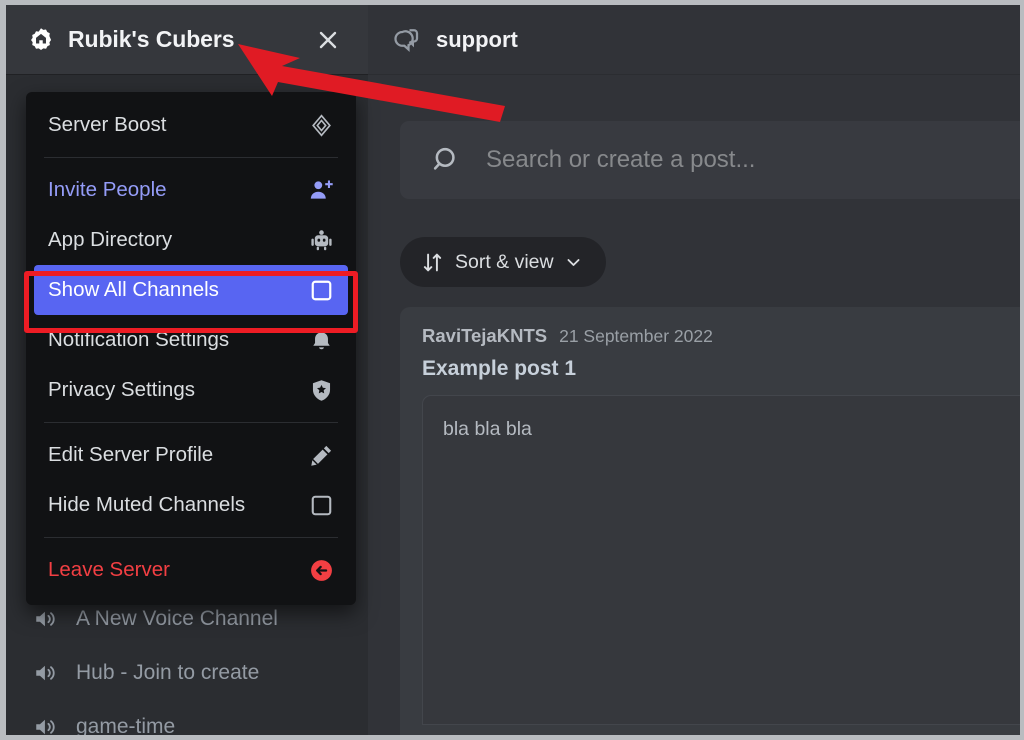  I want to click on pencil-icon, so click(321, 455).